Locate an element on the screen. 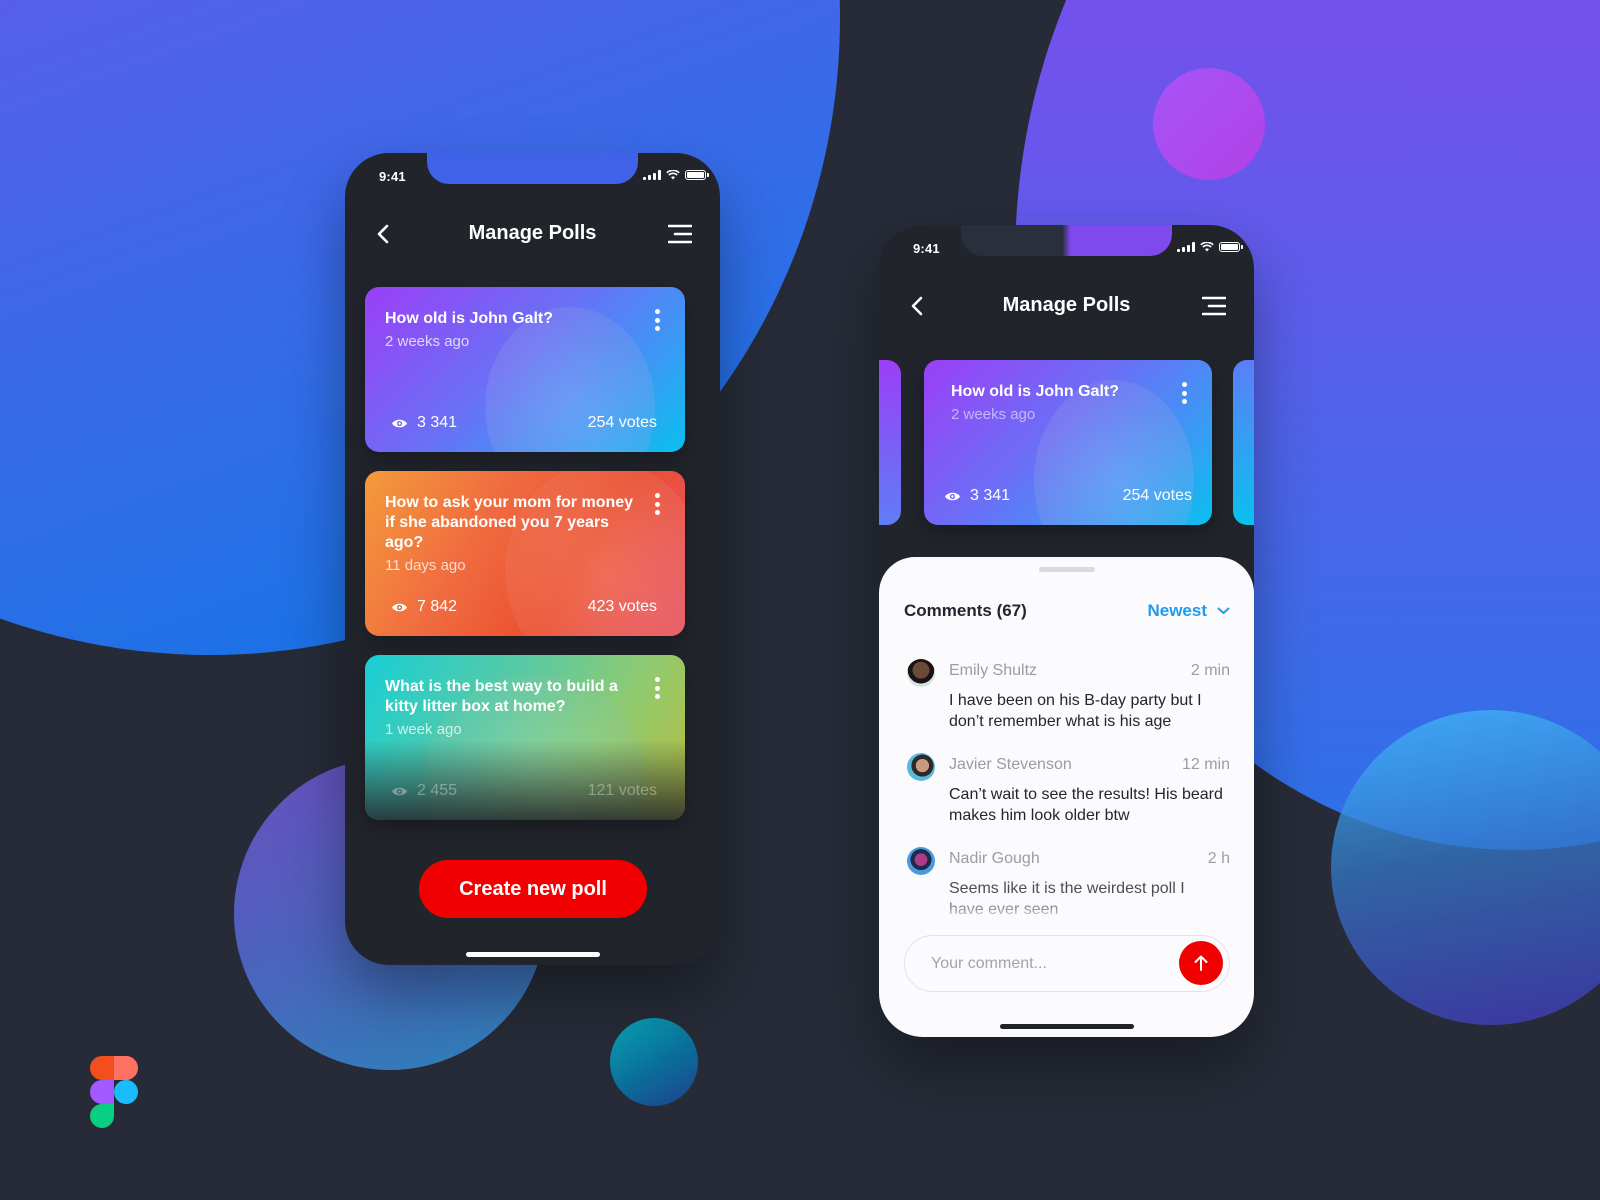  sheet-drag-handle is located at coordinates (1067, 569).